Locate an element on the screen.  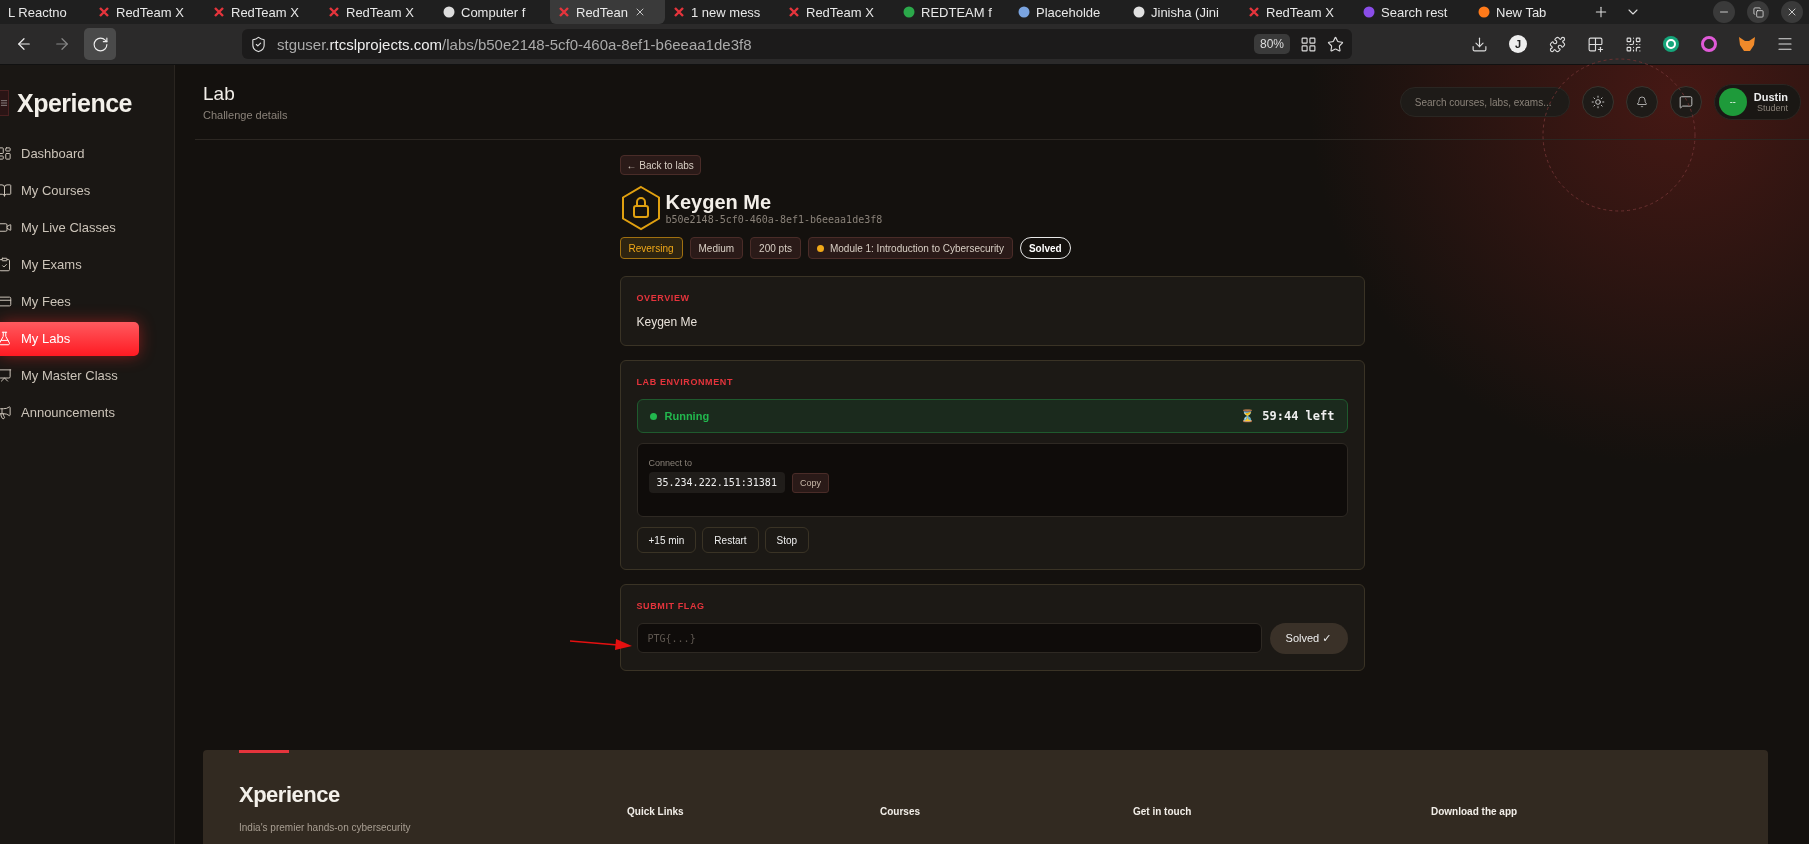
reload-button is located at coordinates (100, 44).